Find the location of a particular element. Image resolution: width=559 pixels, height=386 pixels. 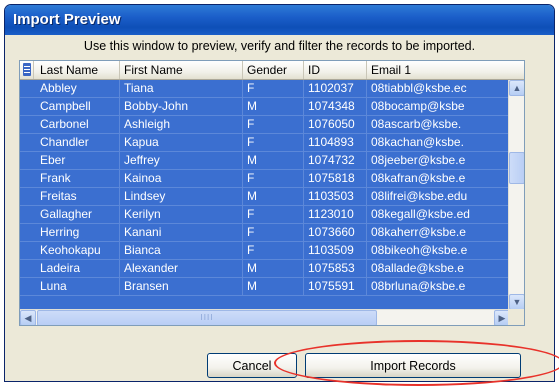

horizontal-scrollbar: ◀ IIII ▶ is located at coordinates (265, 317).